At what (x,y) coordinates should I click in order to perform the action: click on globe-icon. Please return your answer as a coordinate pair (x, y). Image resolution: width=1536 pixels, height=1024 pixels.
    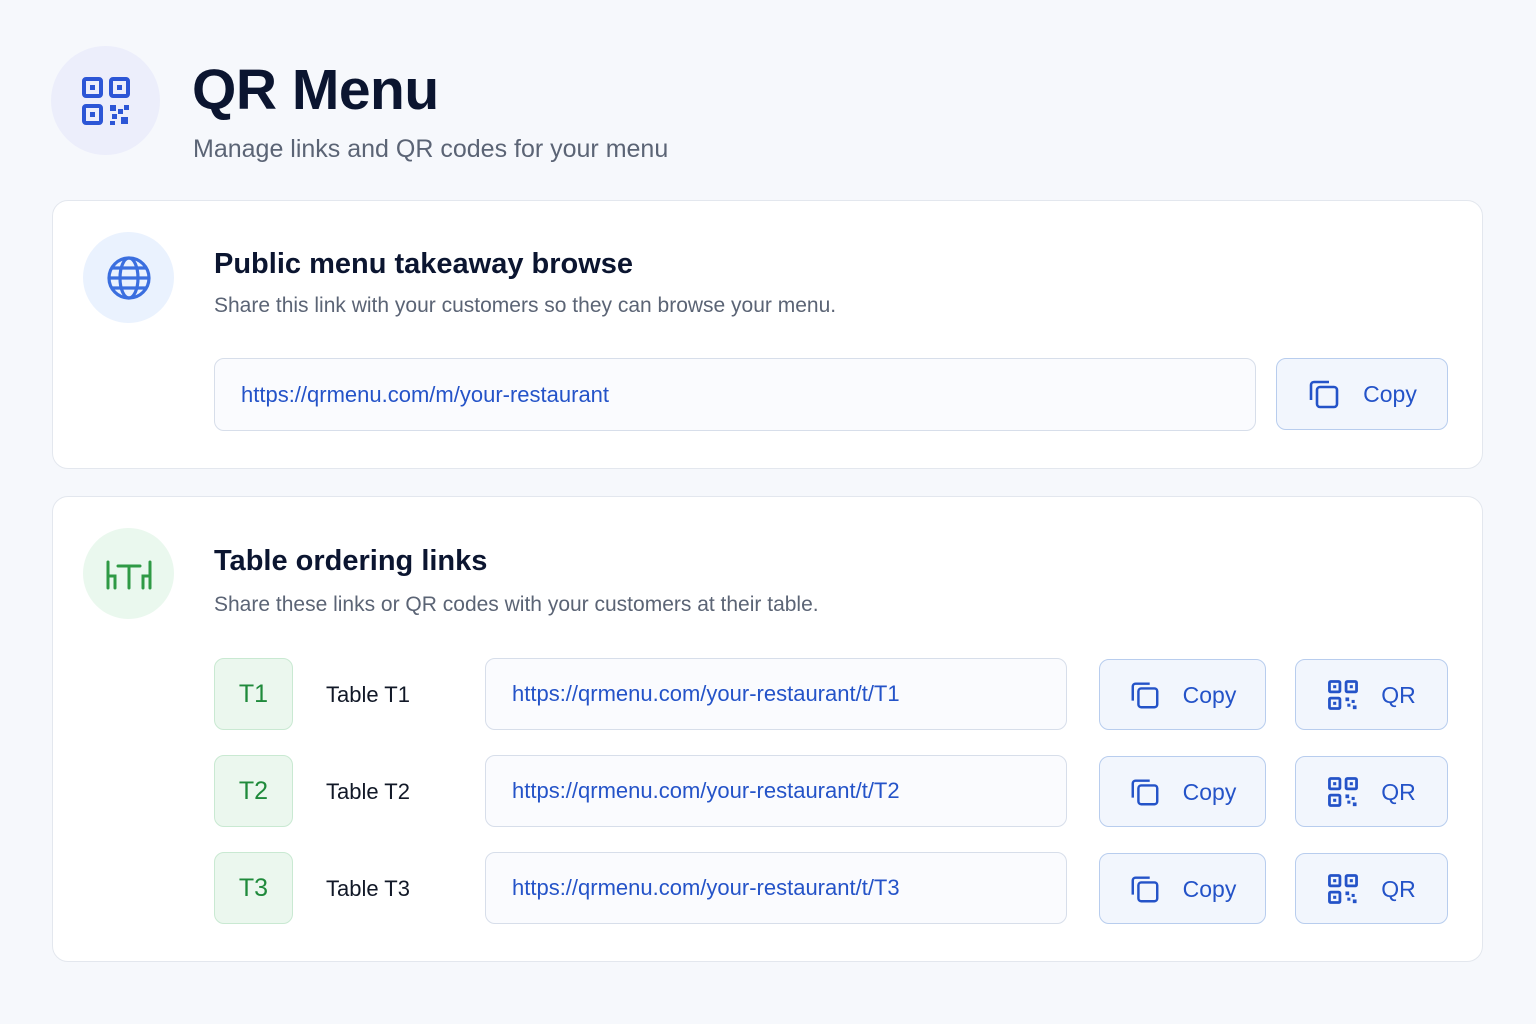
    Looking at the image, I should click on (129, 278).